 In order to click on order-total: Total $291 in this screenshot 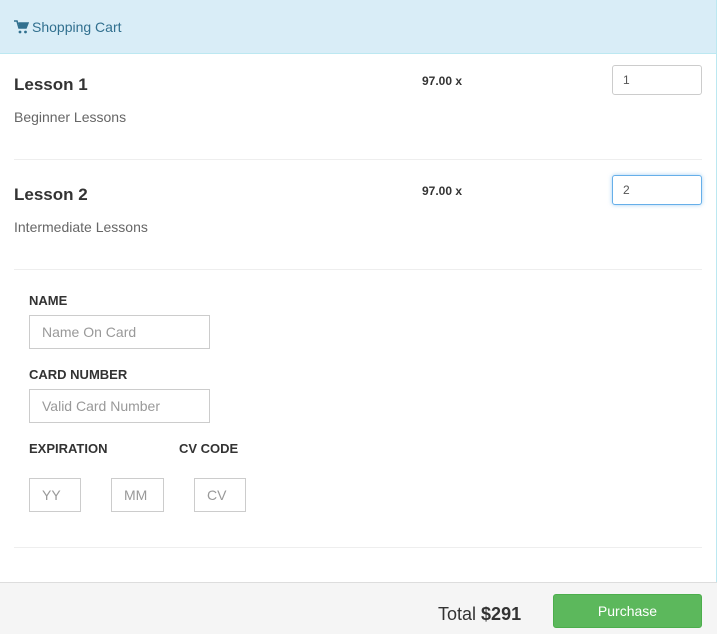, I will do `click(479, 614)`.